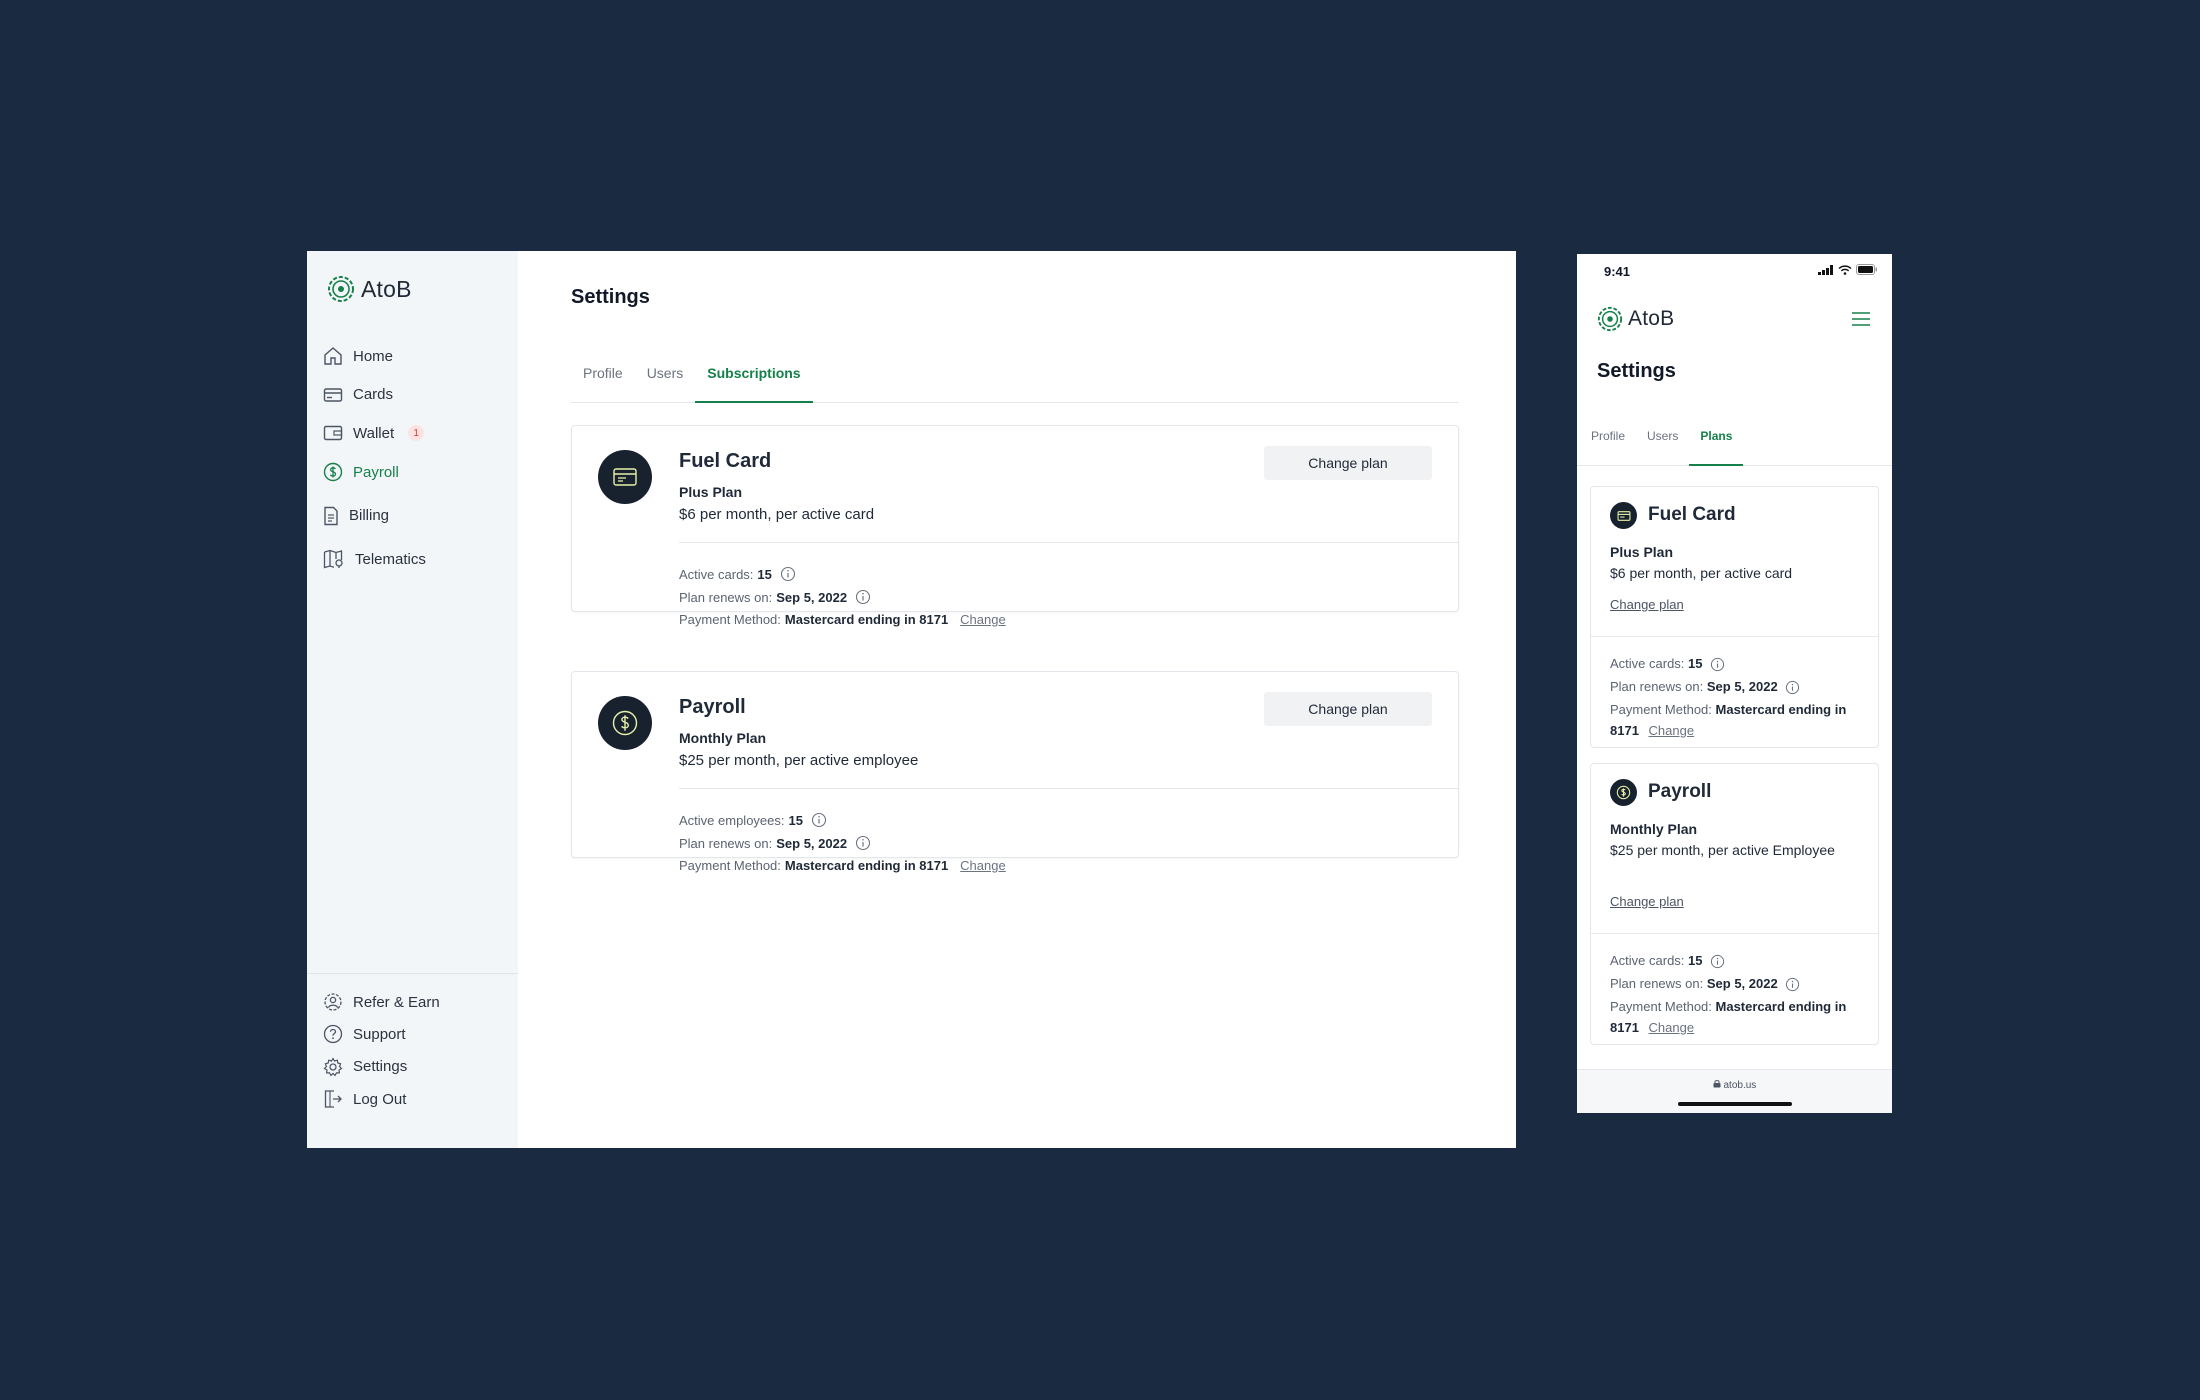 This screenshot has width=2200, height=1400. What do you see at coordinates (610, 297) in the screenshot?
I see `page-title: Settings` at bounding box center [610, 297].